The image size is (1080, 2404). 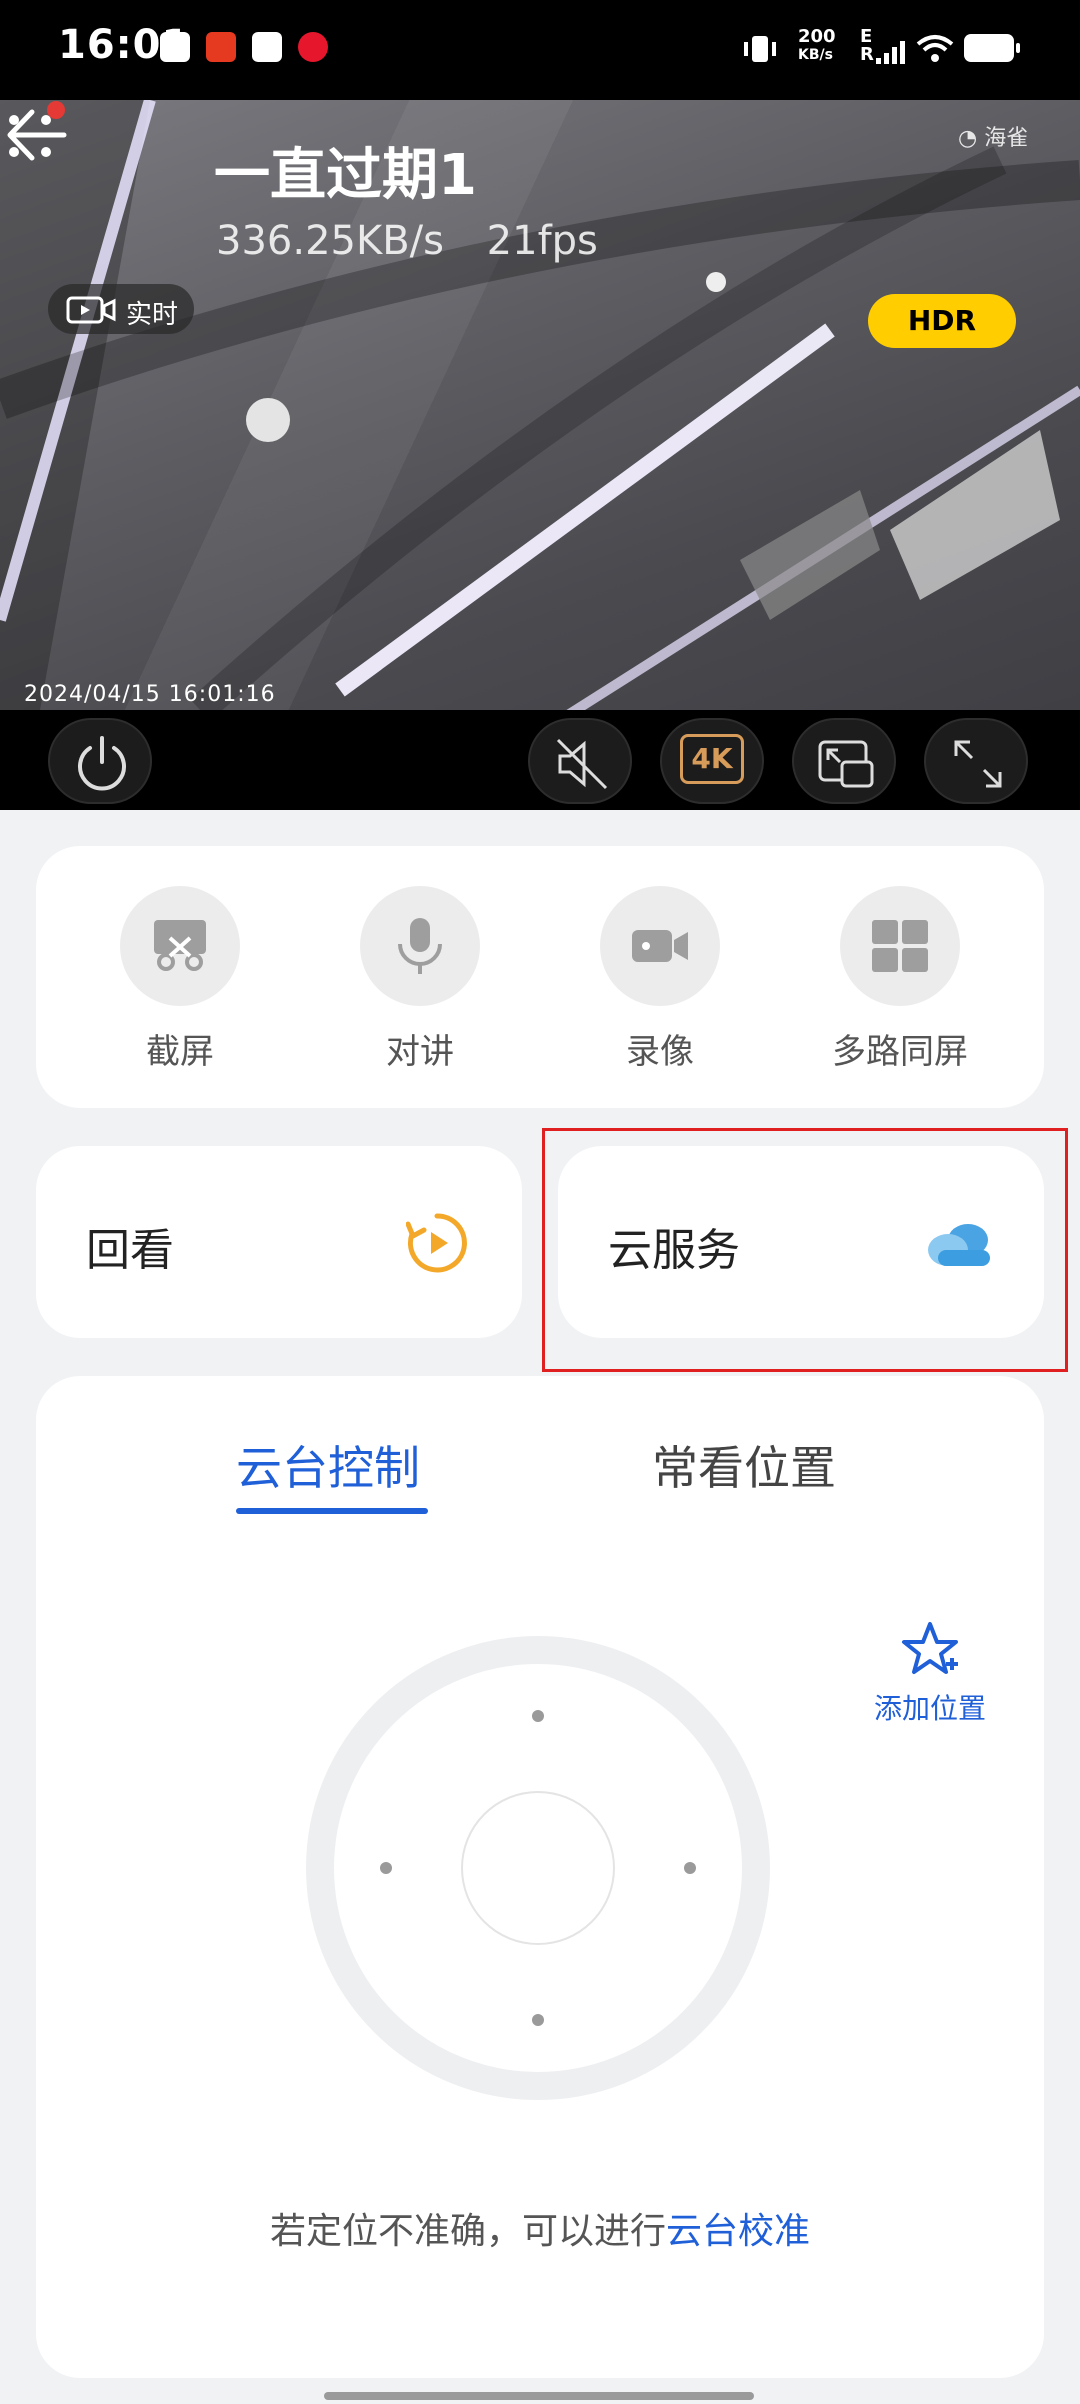 What do you see at coordinates (817, 45) in the screenshot?
I see `net-speed: 200 KB/s` at bounding box center [817, 45].